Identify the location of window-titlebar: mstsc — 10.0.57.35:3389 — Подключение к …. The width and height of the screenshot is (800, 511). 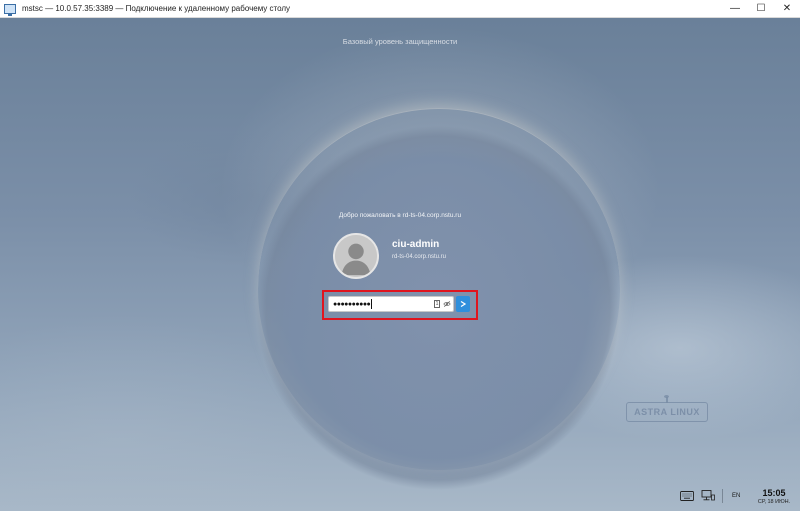
(400, 9).